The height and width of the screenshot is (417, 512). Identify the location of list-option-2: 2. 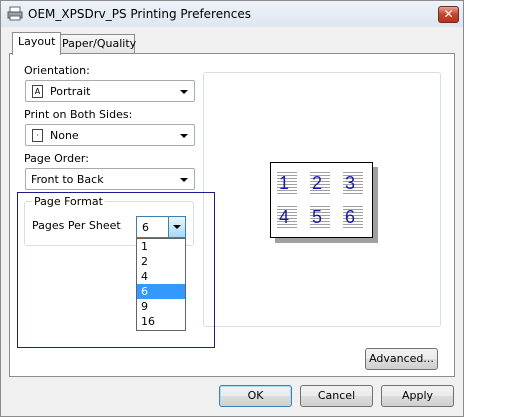
(161, 261).